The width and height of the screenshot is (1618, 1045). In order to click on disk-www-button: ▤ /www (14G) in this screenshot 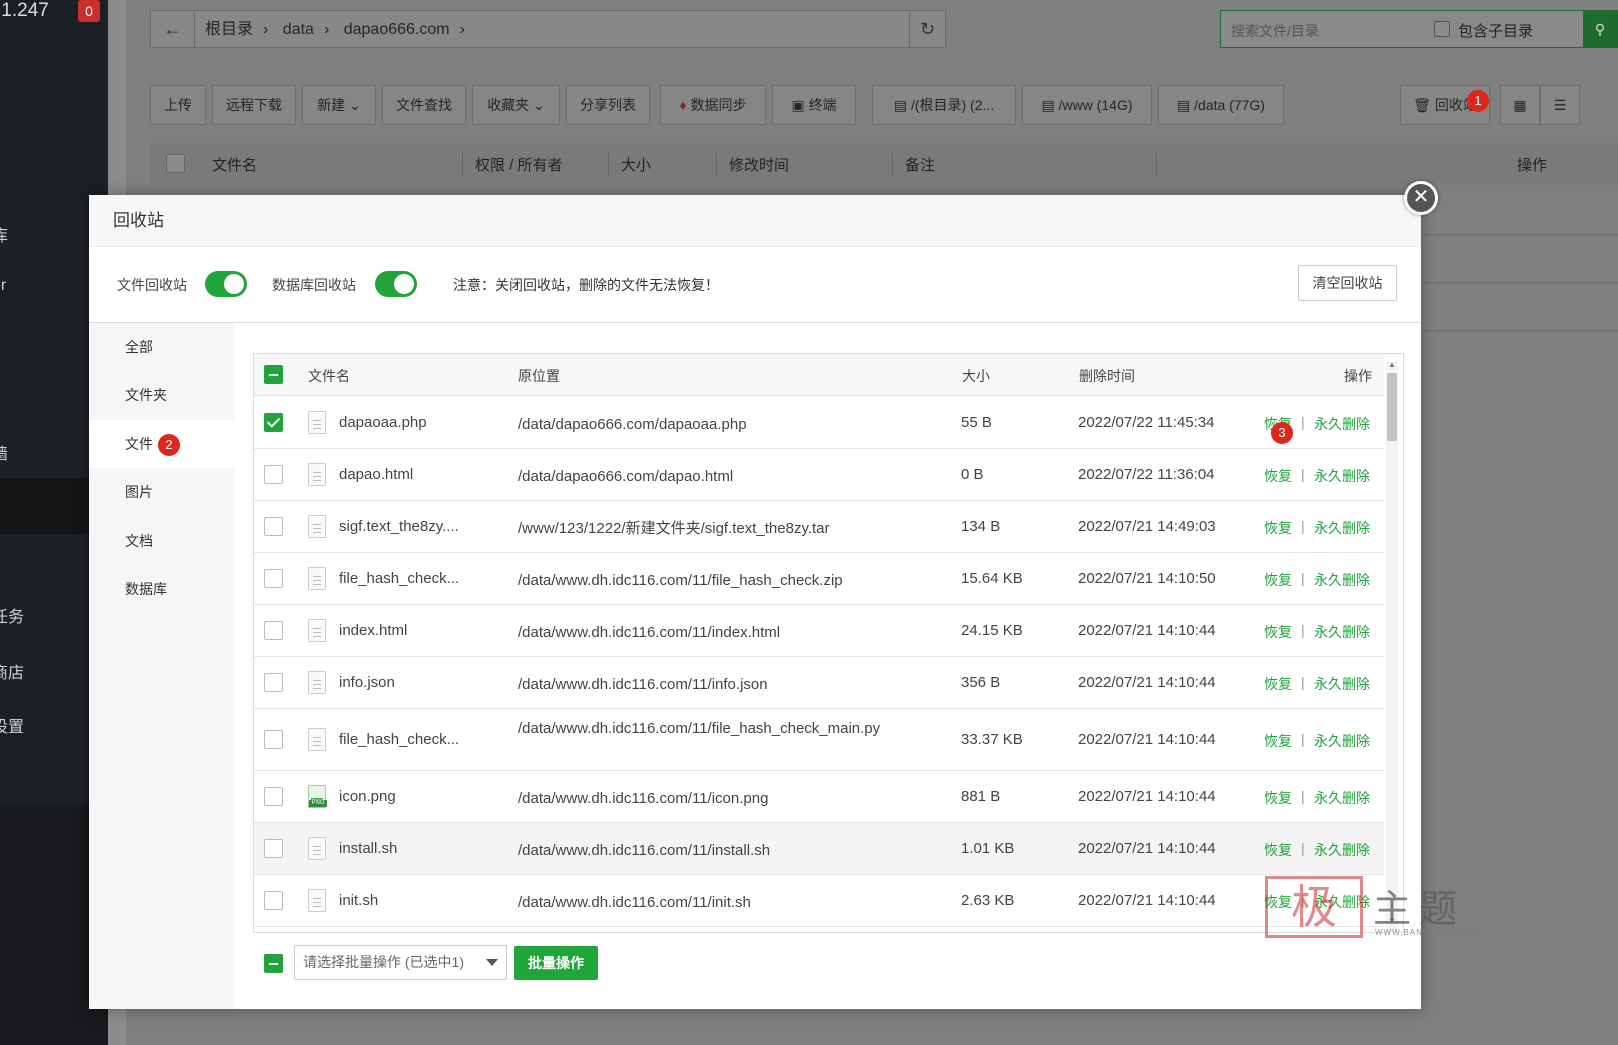, I will do `click(1087, 105)`.